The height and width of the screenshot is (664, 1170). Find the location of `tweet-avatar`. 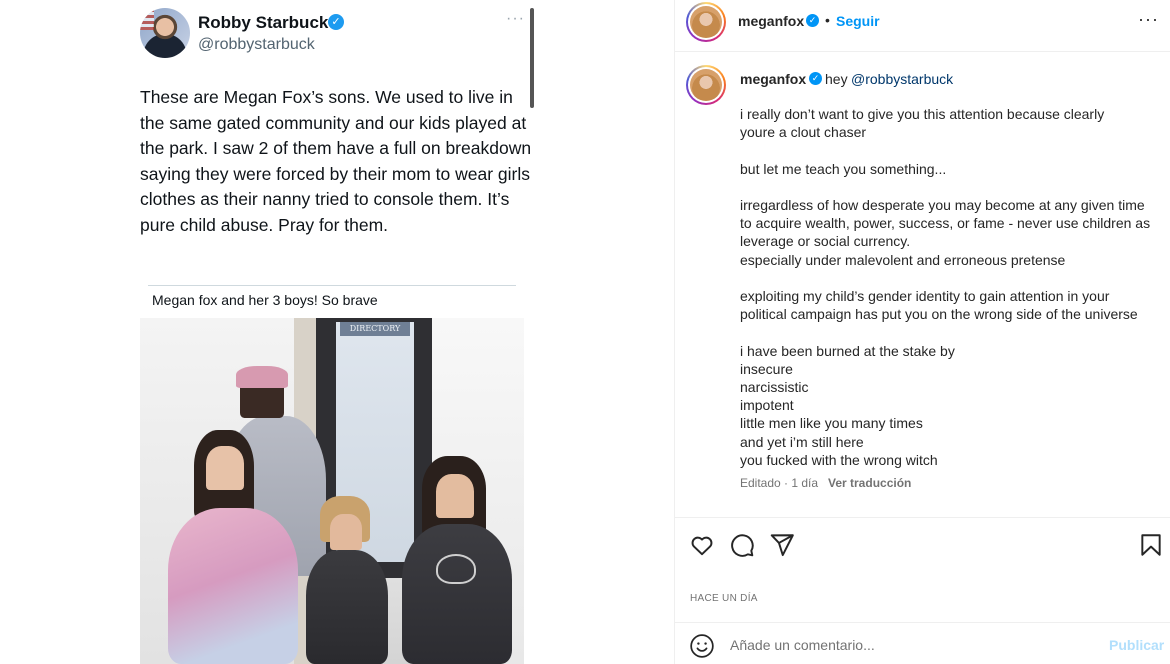

tweet-avatar is located at coordinates (165, 33).